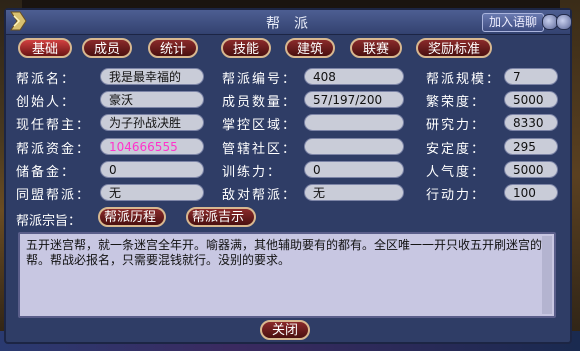 This screenshot has height=351, width=580. What do you see at coordinates (531, 169) in the screenshot?
I see `popularity-value: 5000` at bounding box center [531, 169].